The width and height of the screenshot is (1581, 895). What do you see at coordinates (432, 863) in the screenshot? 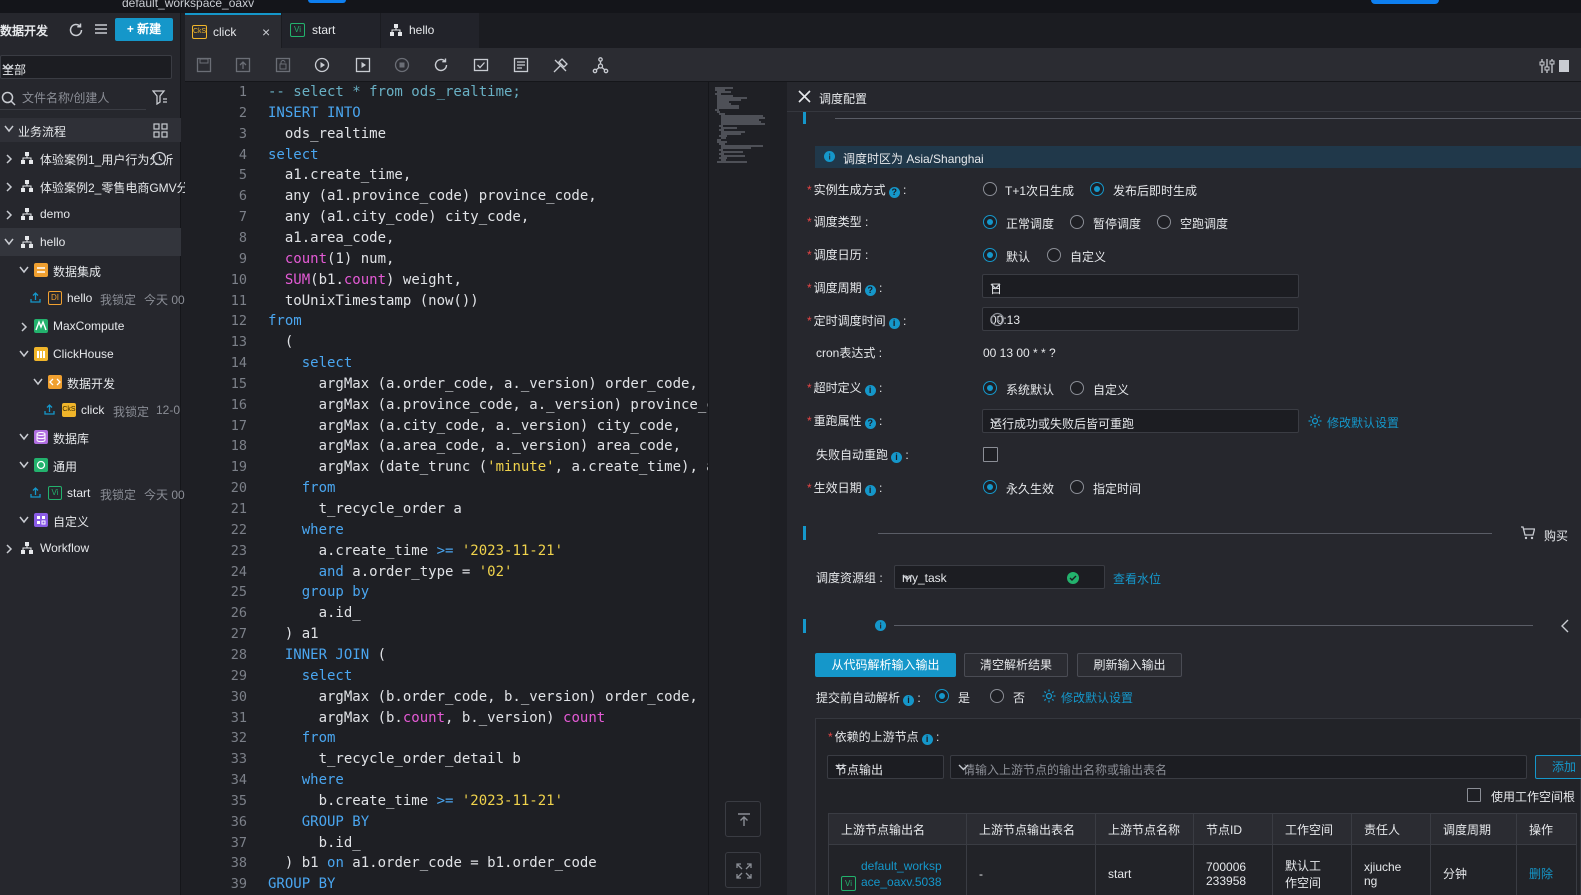
I see `code-line: ) b1 on a1.order_code = b1.order_code` at bounding box center [432, 863].